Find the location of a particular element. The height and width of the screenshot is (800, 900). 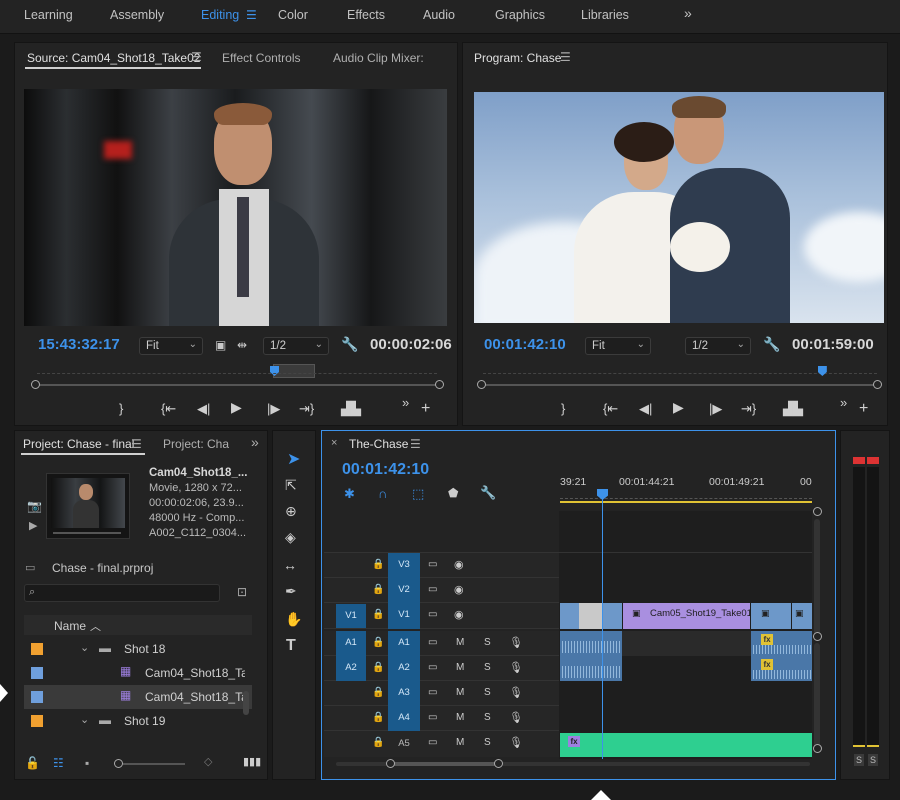

program-scrub-bar is located at coordinates (680, 385).